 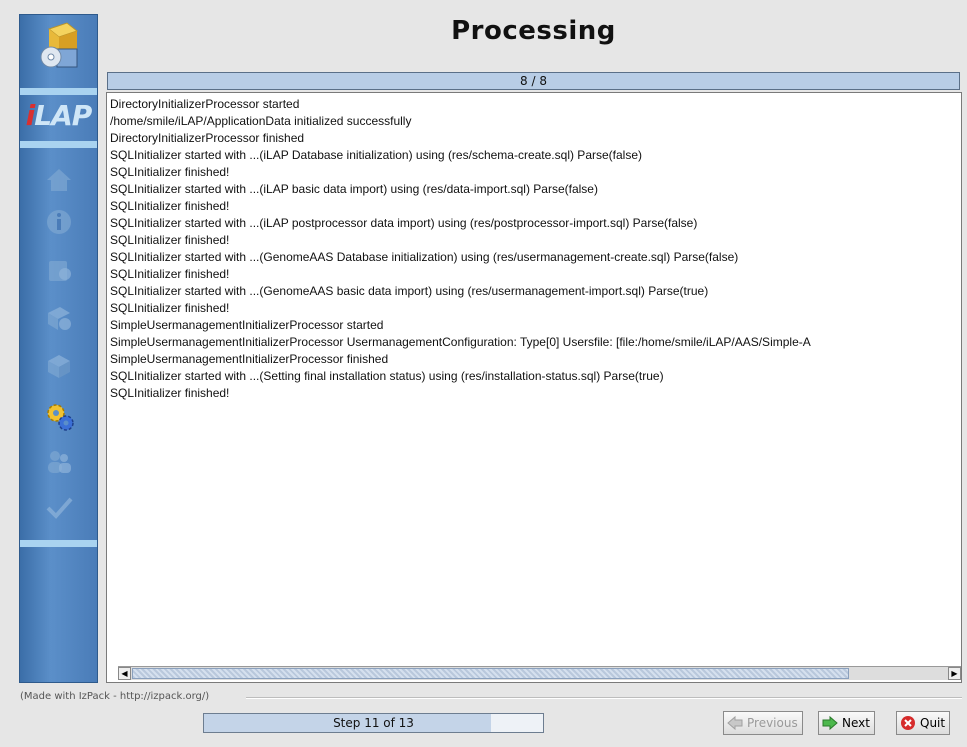 What do you see at coordinates (59, 462) in the screenshot?
I see `users-icon` at bounding box center [59, 462].